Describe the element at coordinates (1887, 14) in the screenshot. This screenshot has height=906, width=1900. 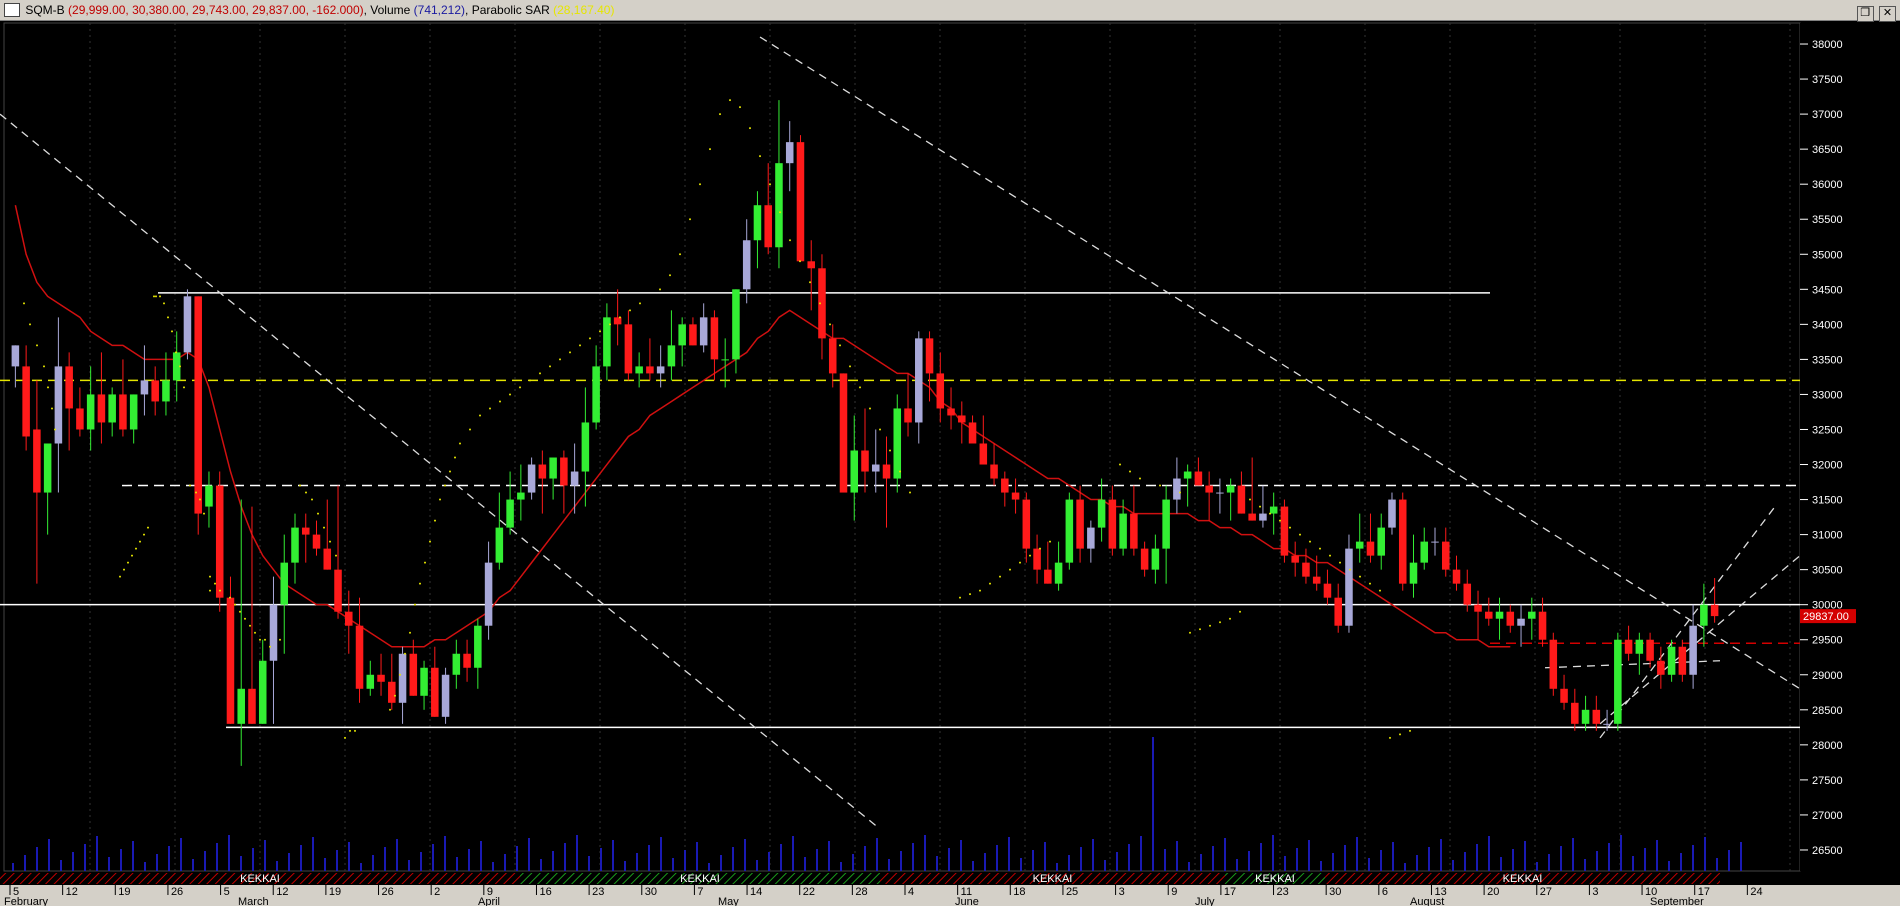
I see `close-window-button: ✕` at that location.